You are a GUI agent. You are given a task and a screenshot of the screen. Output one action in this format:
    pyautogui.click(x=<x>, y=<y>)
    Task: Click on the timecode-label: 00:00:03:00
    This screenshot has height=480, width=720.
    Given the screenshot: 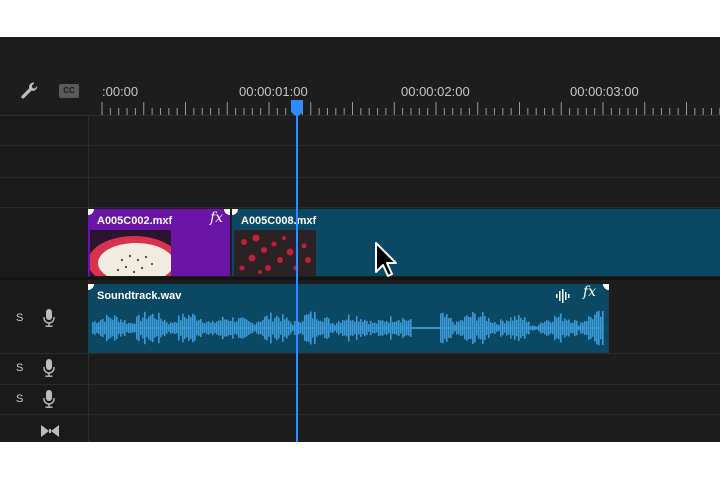 What is the action you would take?
    pyautogui.click(x=604, y=91)
    